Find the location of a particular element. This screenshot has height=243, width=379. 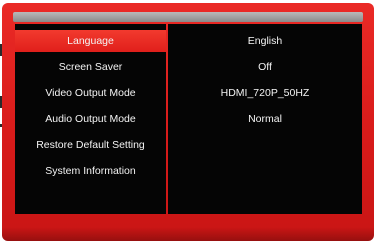

menu-item-language: Language is located at coordinates (90, 41).